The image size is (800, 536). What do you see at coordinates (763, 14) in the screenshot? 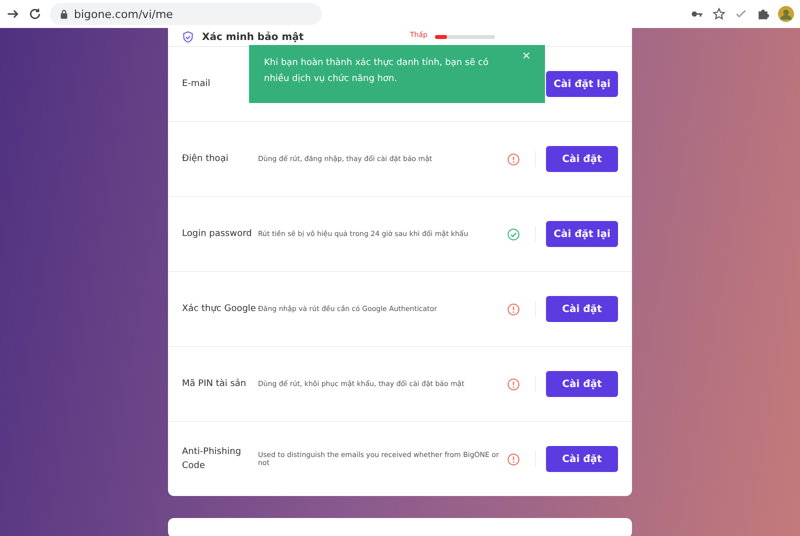
I see `puzzle-icon` at bounding box center [763, 14].